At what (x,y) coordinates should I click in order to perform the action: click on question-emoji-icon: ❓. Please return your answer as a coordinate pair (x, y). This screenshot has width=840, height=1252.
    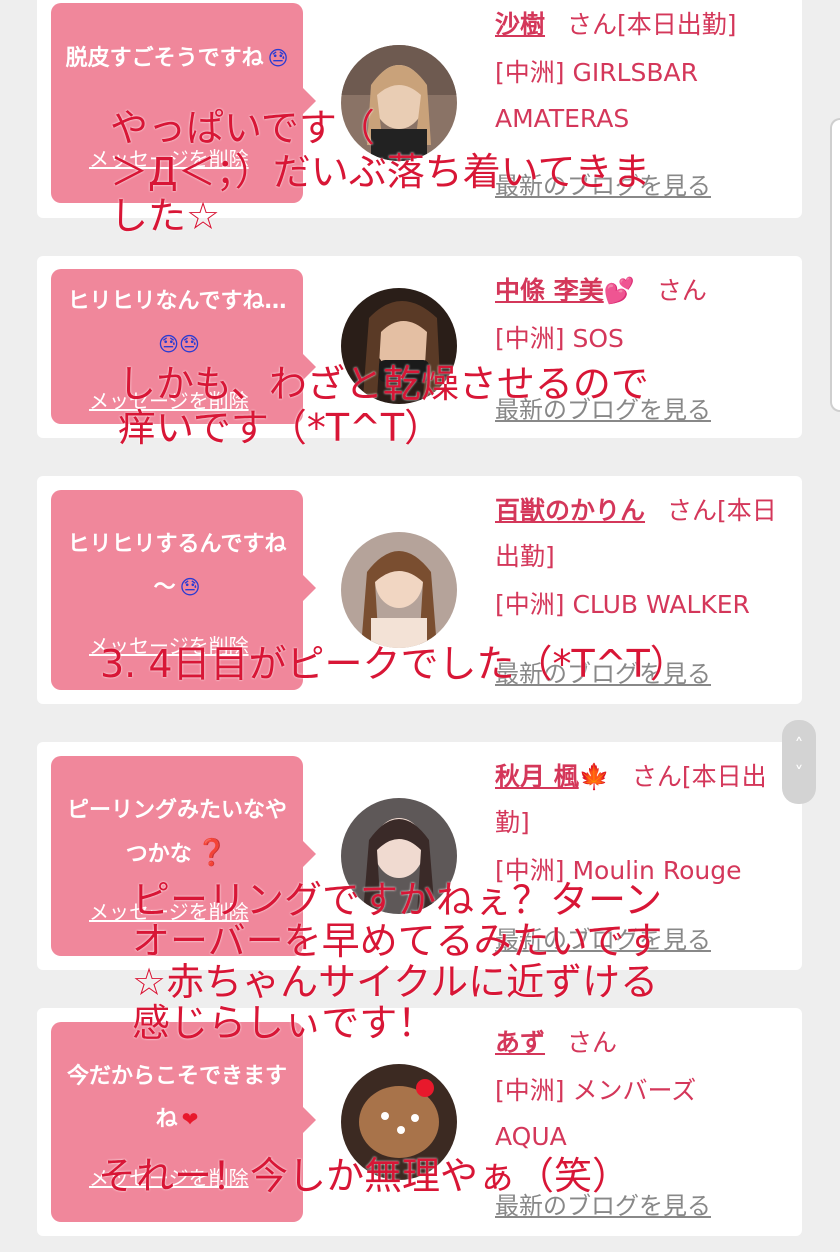
    Looking at the image, I should click on (212, 853).